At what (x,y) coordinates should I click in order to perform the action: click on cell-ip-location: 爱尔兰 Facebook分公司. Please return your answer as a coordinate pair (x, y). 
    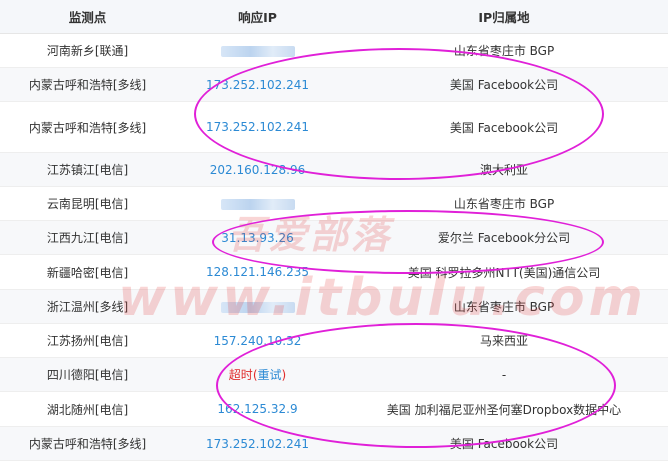
    Looking at the image, I should click on (504, 238).